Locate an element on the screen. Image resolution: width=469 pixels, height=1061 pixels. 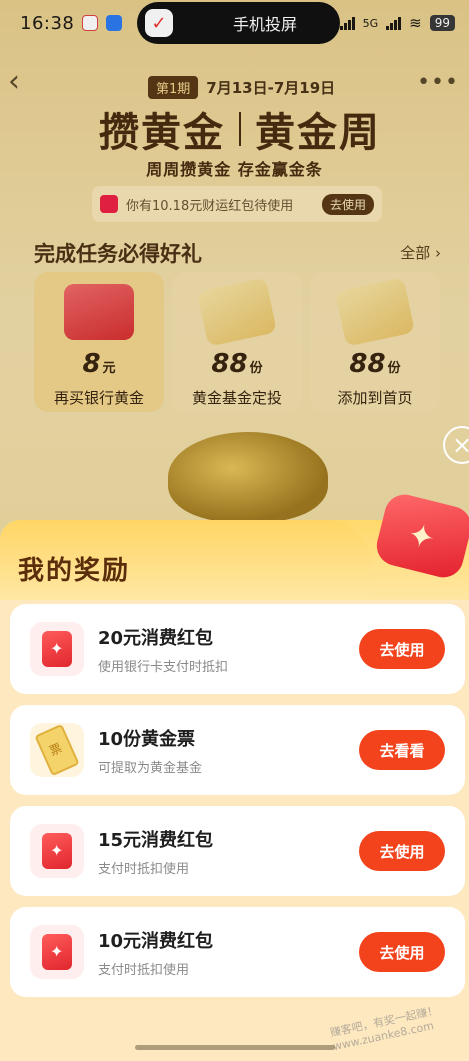
reward-item: 15元消费红包 支付时抵扣使用 去使用 is located at coordinates (237, 851).